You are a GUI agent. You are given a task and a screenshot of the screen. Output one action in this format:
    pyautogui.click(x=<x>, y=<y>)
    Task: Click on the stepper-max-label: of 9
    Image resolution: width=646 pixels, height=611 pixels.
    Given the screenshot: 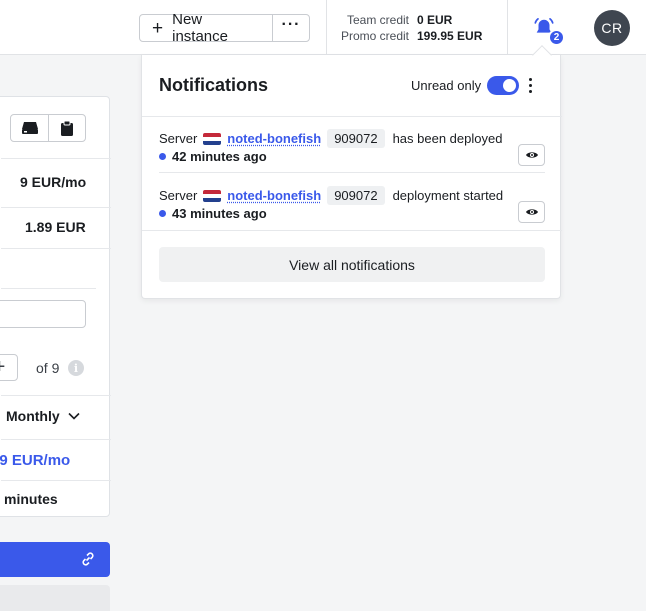 What is the action you would take?
    pyautogui.click(x=47, y=368)
    